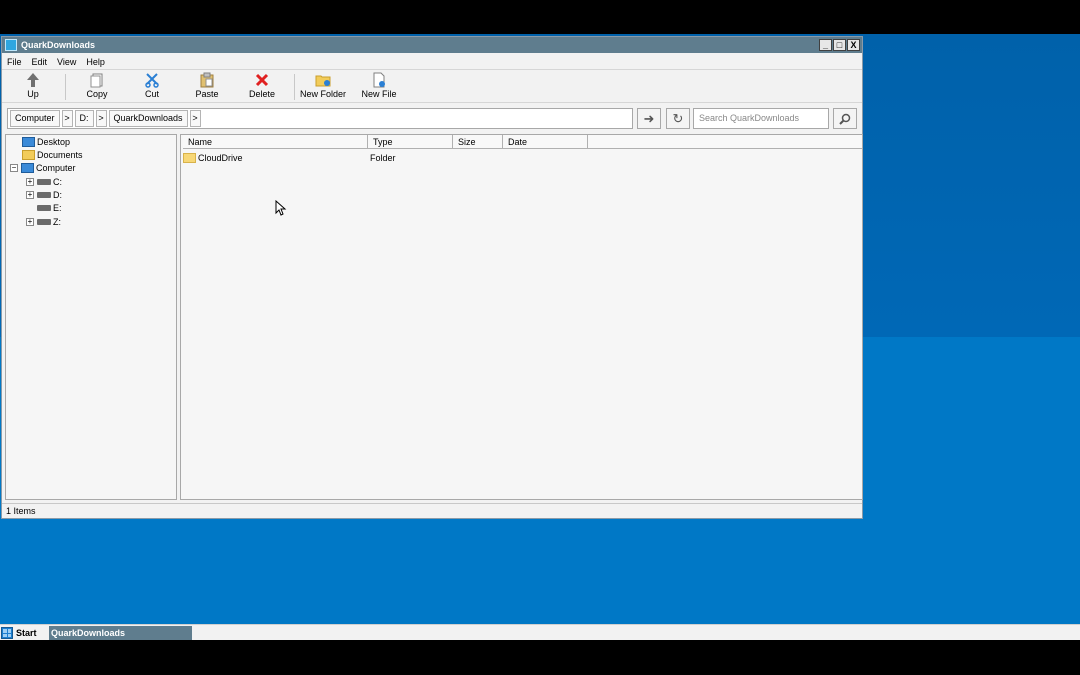 This screenshot has width=1080, height=675. I want to click on new-file-button: New File, so click(379, 87).